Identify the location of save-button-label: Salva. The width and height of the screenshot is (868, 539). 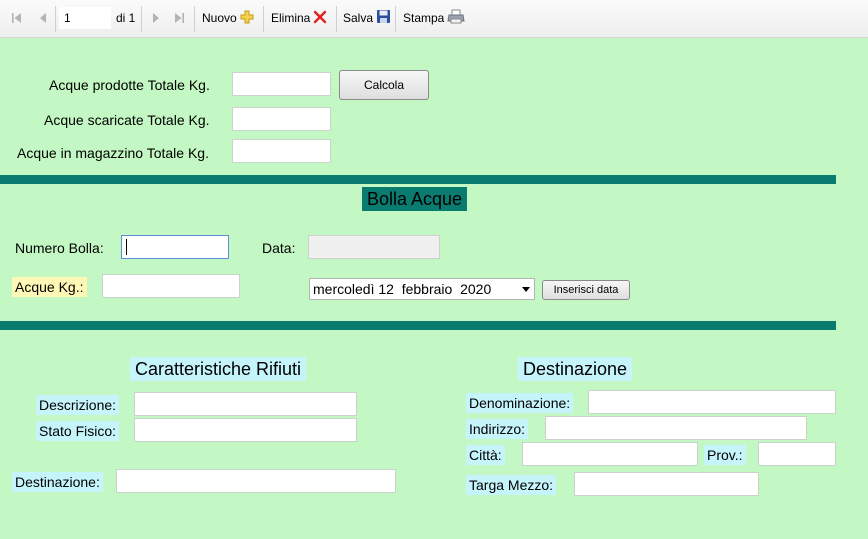
(358, 18).